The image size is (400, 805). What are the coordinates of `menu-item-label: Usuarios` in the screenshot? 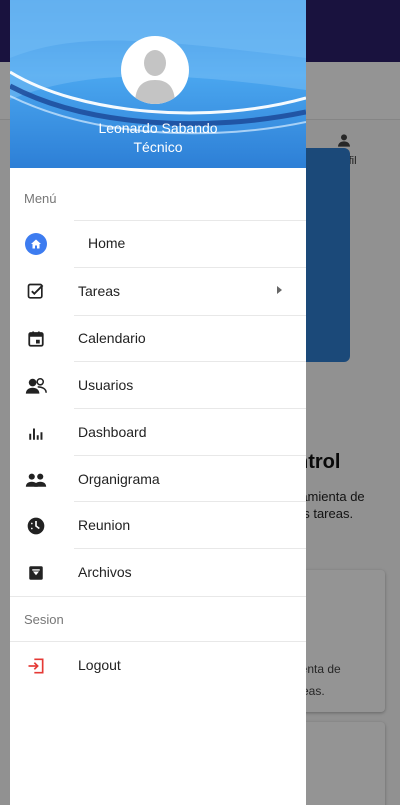 It's located at (106, 385).